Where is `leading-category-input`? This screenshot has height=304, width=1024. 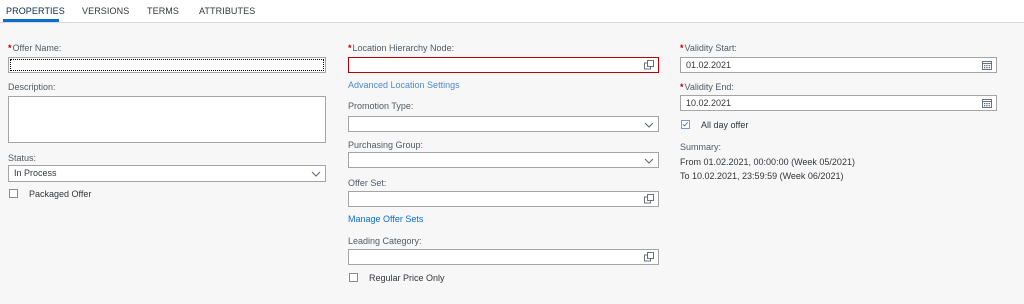
leading-category-input is located at coordinates (503, 257).